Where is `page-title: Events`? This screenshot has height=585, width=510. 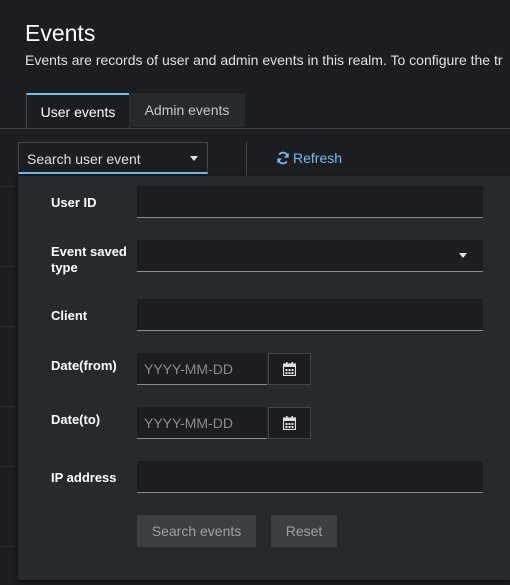 page-title: Events is located at coordinates (60, 33).